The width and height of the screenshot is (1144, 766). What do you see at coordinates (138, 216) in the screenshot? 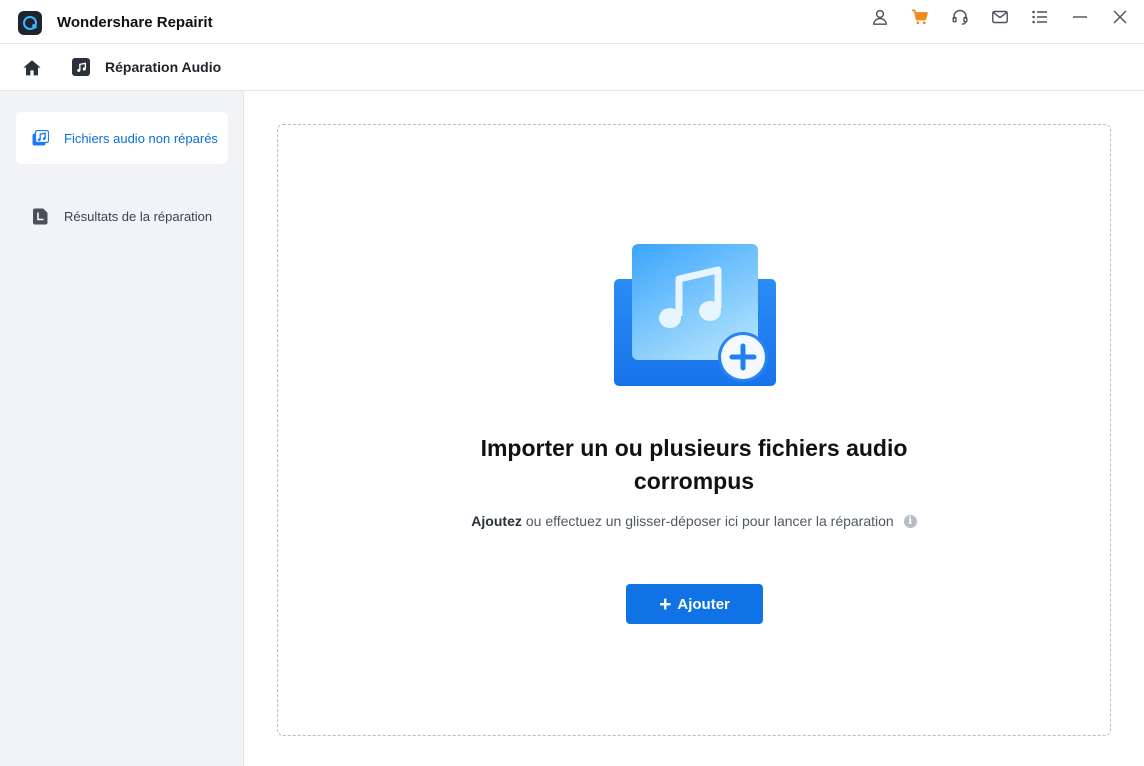
I see `sidebar-item-label: Résultats de la réparation` at bounding box center [138, 216].